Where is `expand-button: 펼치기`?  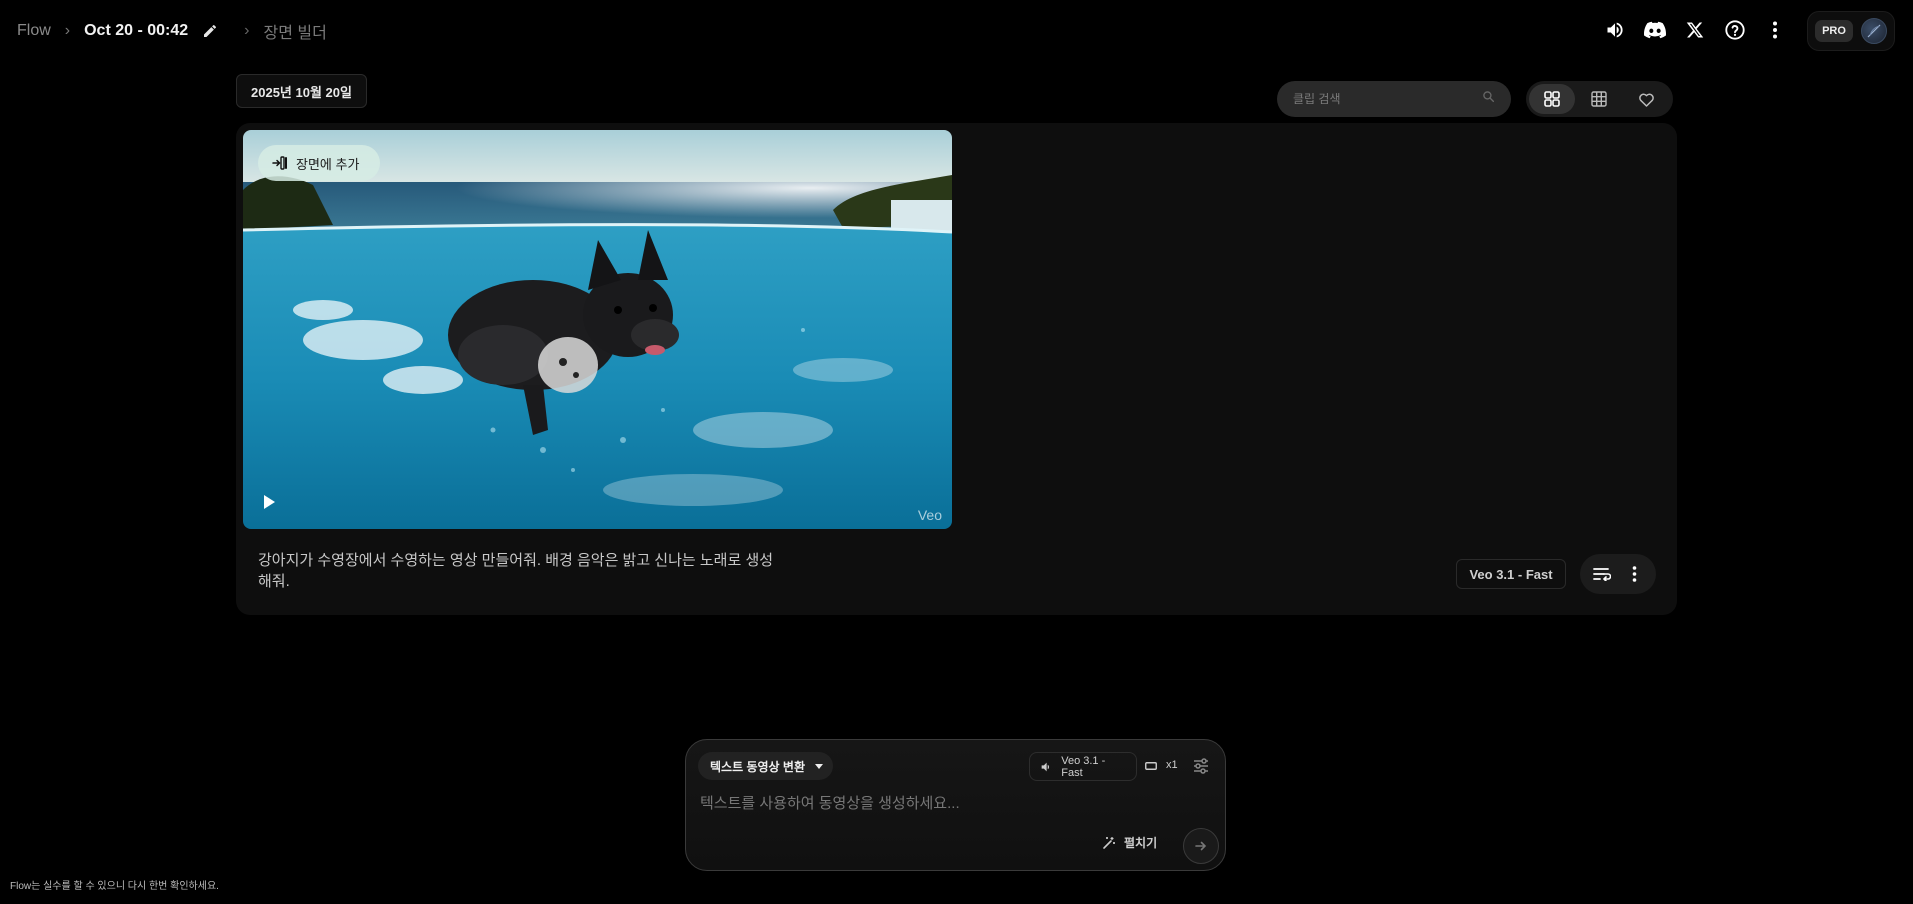
expand-button: 펼치기 is located at coordinates (1129, 842).